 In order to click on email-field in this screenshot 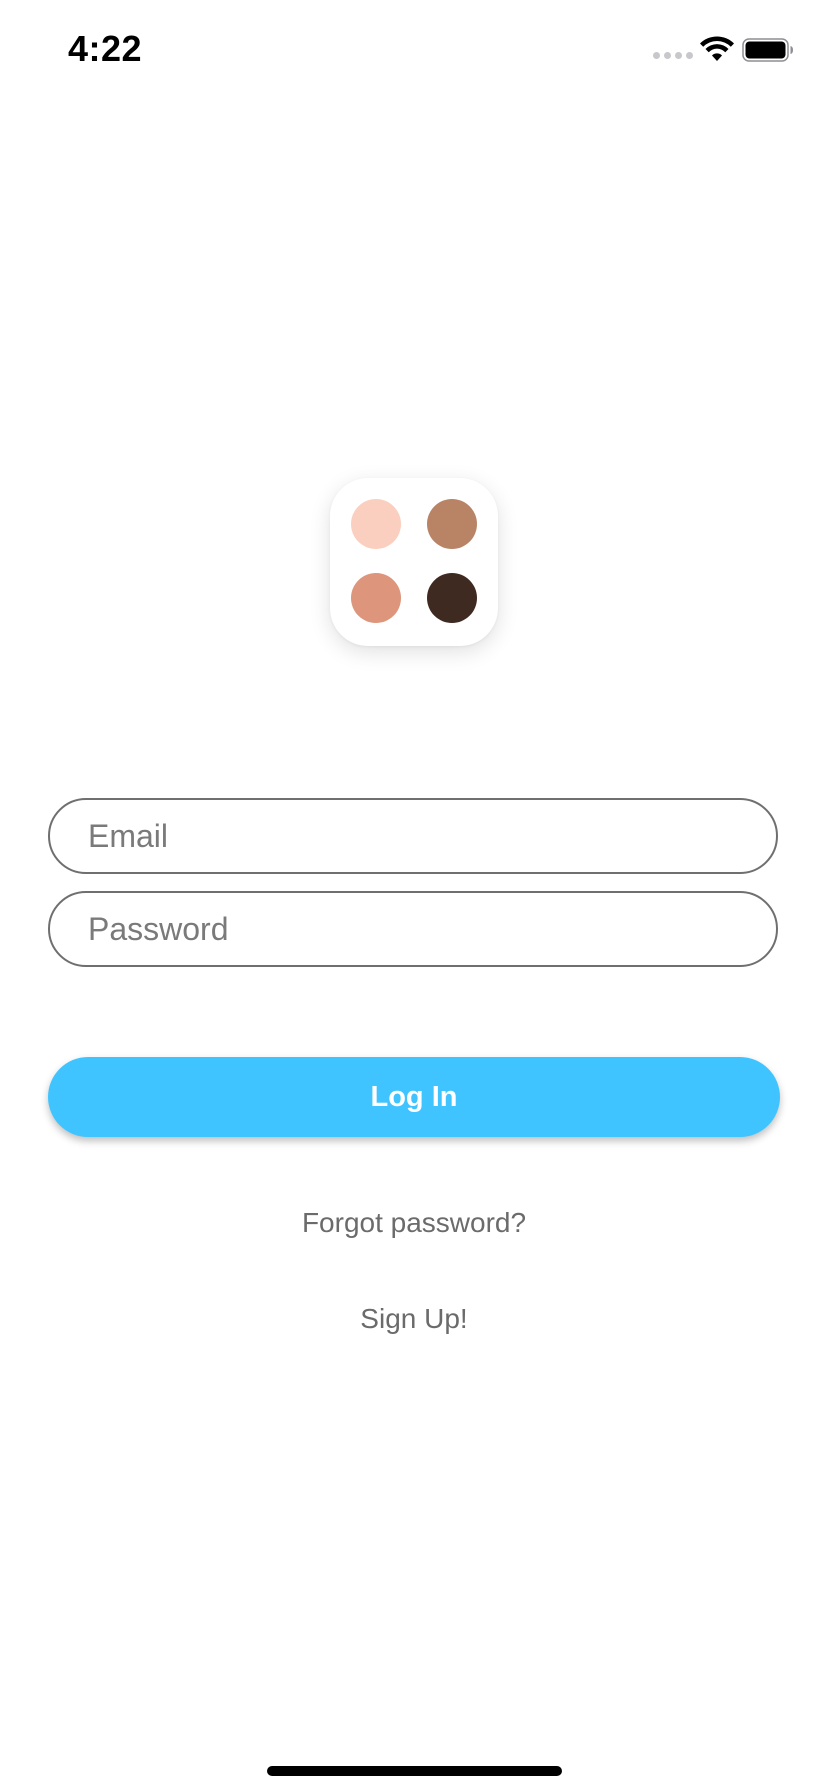, I will do `click(413, 836)`.